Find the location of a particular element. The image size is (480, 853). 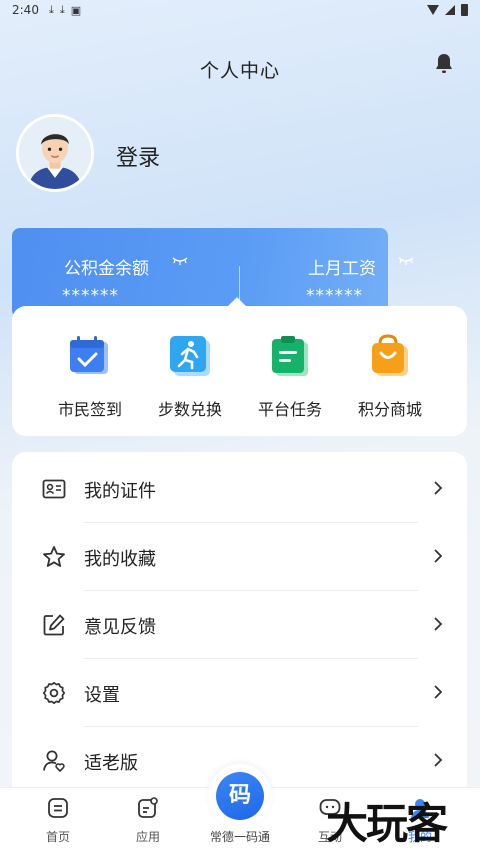

quick-action-tasks: 平台任务 is located at coordinates (290, 377).